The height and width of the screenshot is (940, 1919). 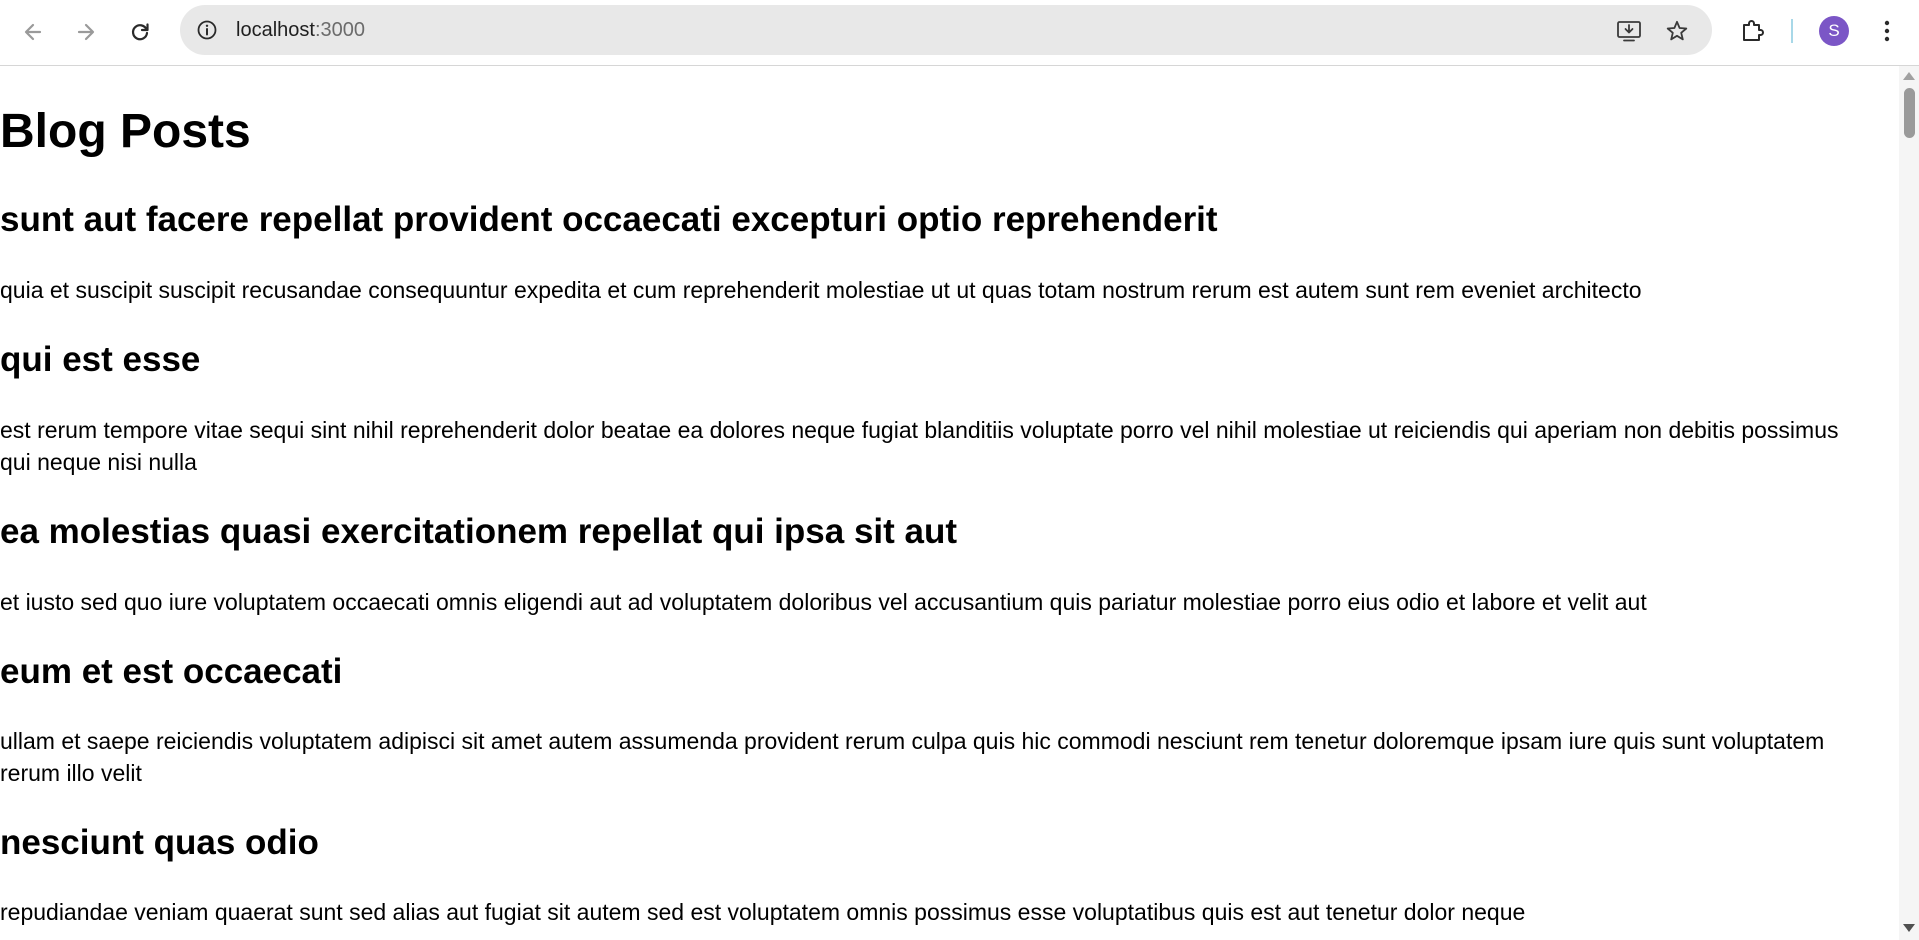 What do you see at coordinates (171, 671) in the screenshot?
I see `post-title: eum et est occaecati` at bounding box center [171, 671].